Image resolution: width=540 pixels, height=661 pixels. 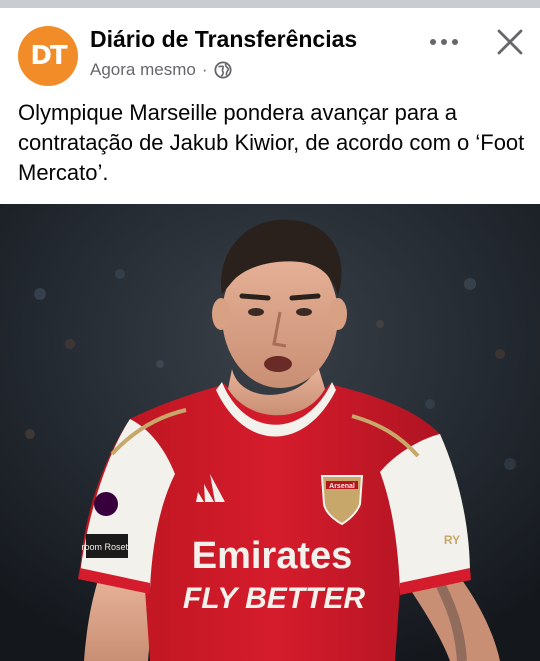 I want to click on avatar-initials: DT, so click(x=48, y=56).